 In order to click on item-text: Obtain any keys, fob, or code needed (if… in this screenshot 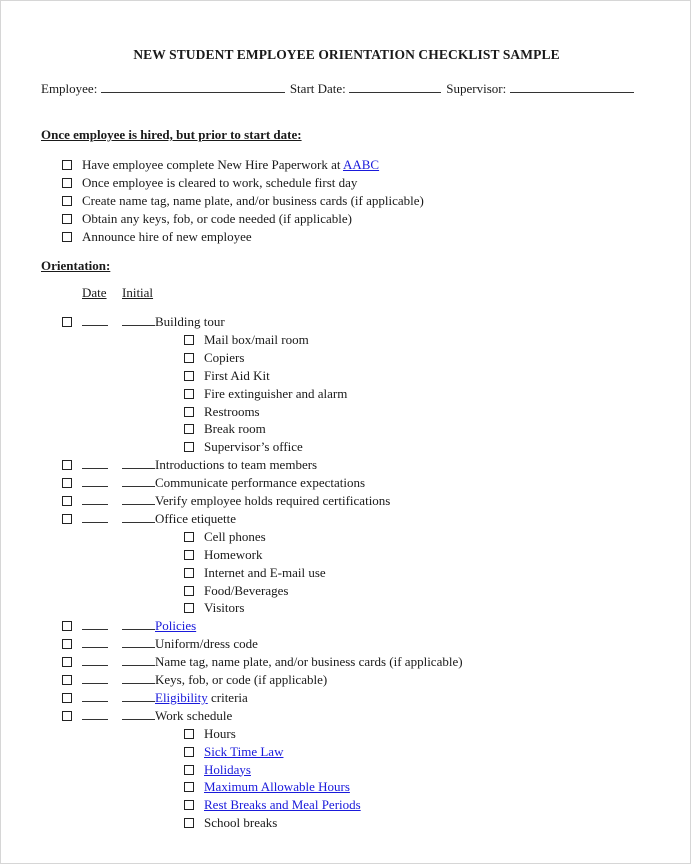, I will do `click(217, 218)`.